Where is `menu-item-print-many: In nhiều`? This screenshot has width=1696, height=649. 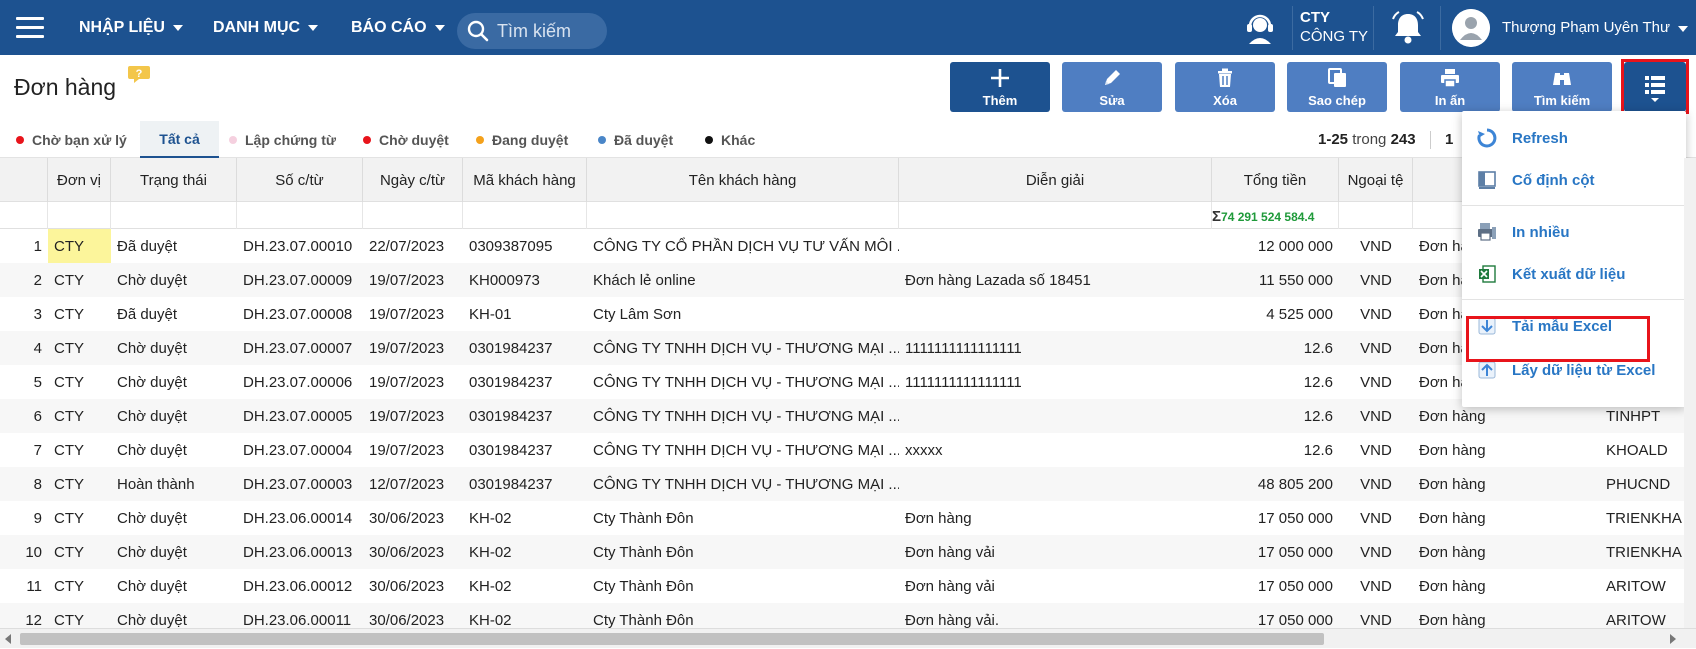
menu-item-print-many: In nhiều is located at coordinates (1574, 232).